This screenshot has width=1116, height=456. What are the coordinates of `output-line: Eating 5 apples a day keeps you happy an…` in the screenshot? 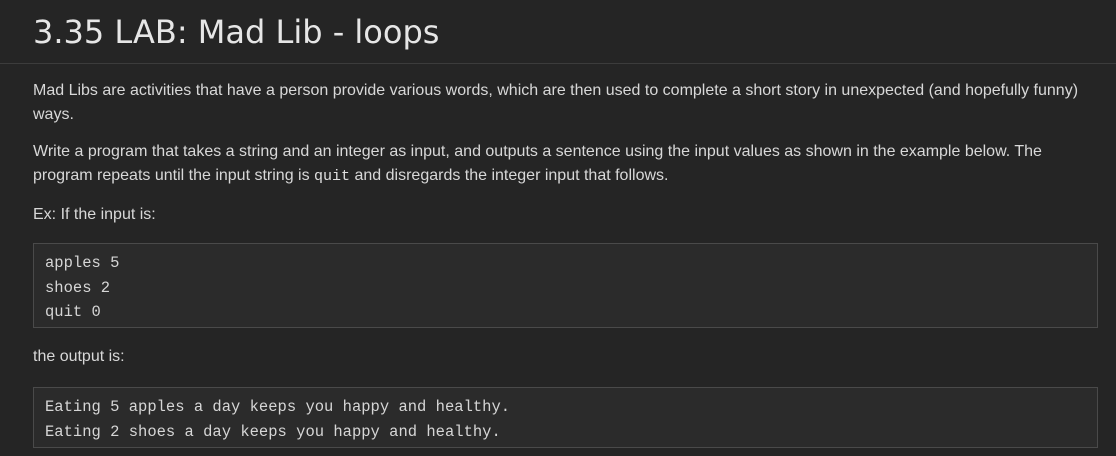 It's located at (278, 407).